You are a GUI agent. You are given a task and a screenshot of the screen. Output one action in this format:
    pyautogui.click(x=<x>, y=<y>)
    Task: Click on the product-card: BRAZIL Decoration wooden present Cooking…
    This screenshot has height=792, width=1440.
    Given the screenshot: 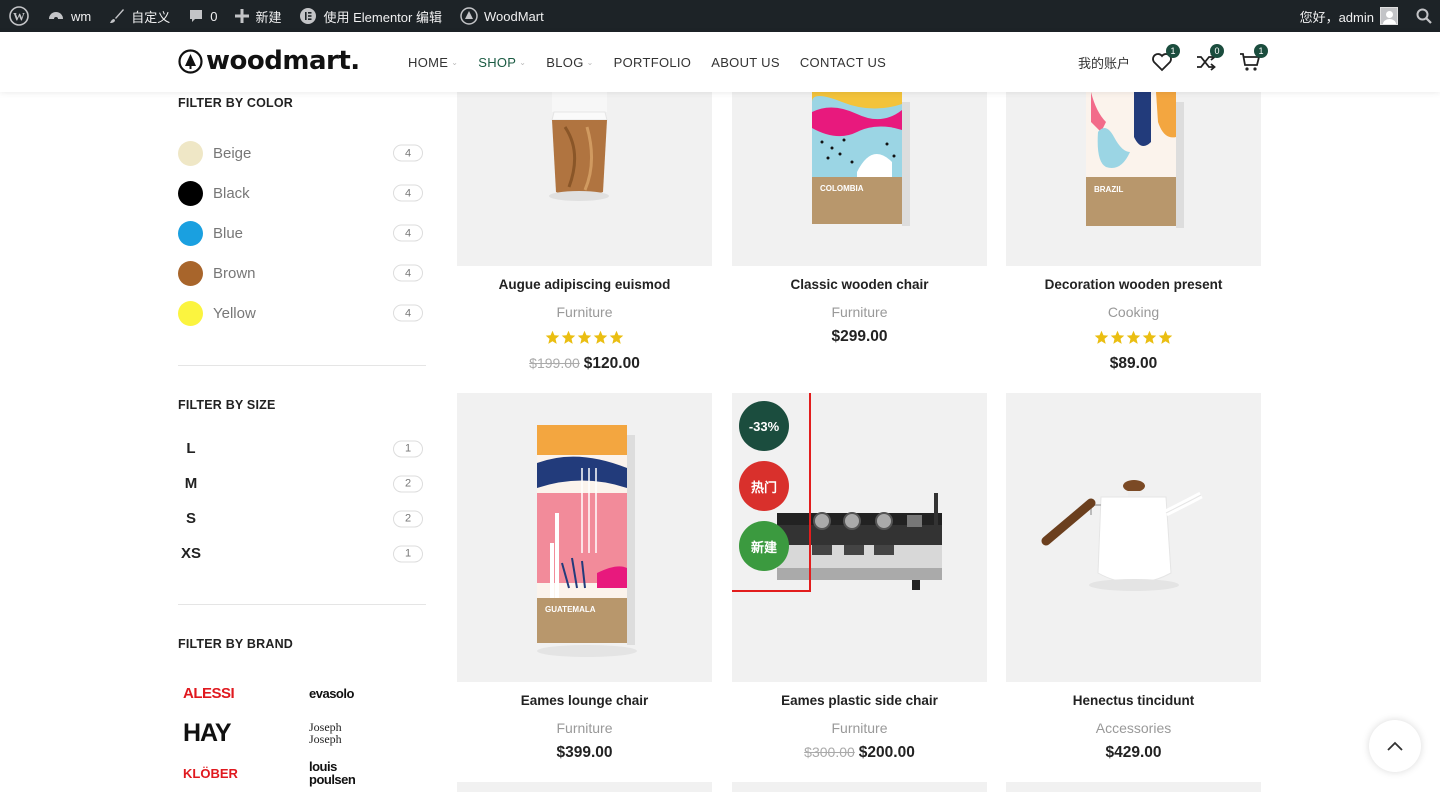 What is the action you would take?
    pyautogui.click(x=1133, y=232)
    